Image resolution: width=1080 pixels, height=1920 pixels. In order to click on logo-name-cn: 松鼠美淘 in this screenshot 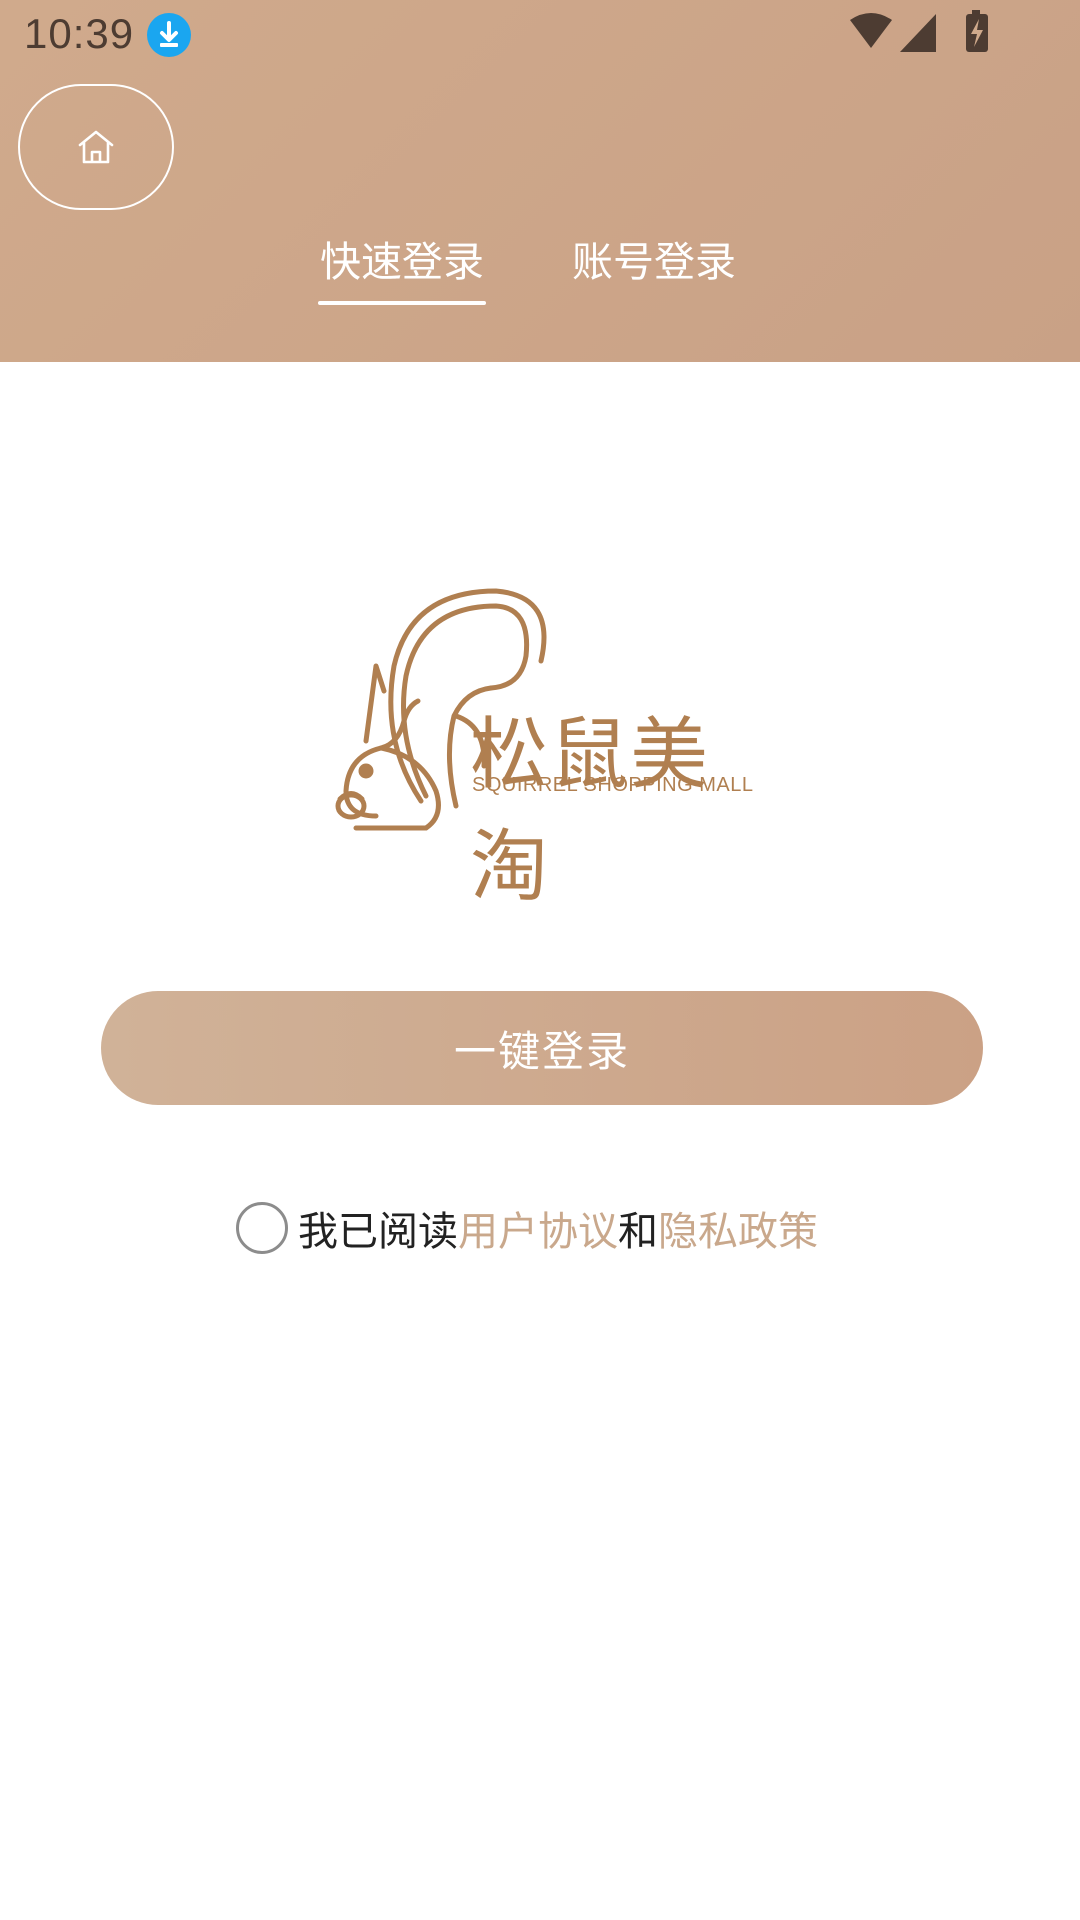, I will do `click(590, 811)`.